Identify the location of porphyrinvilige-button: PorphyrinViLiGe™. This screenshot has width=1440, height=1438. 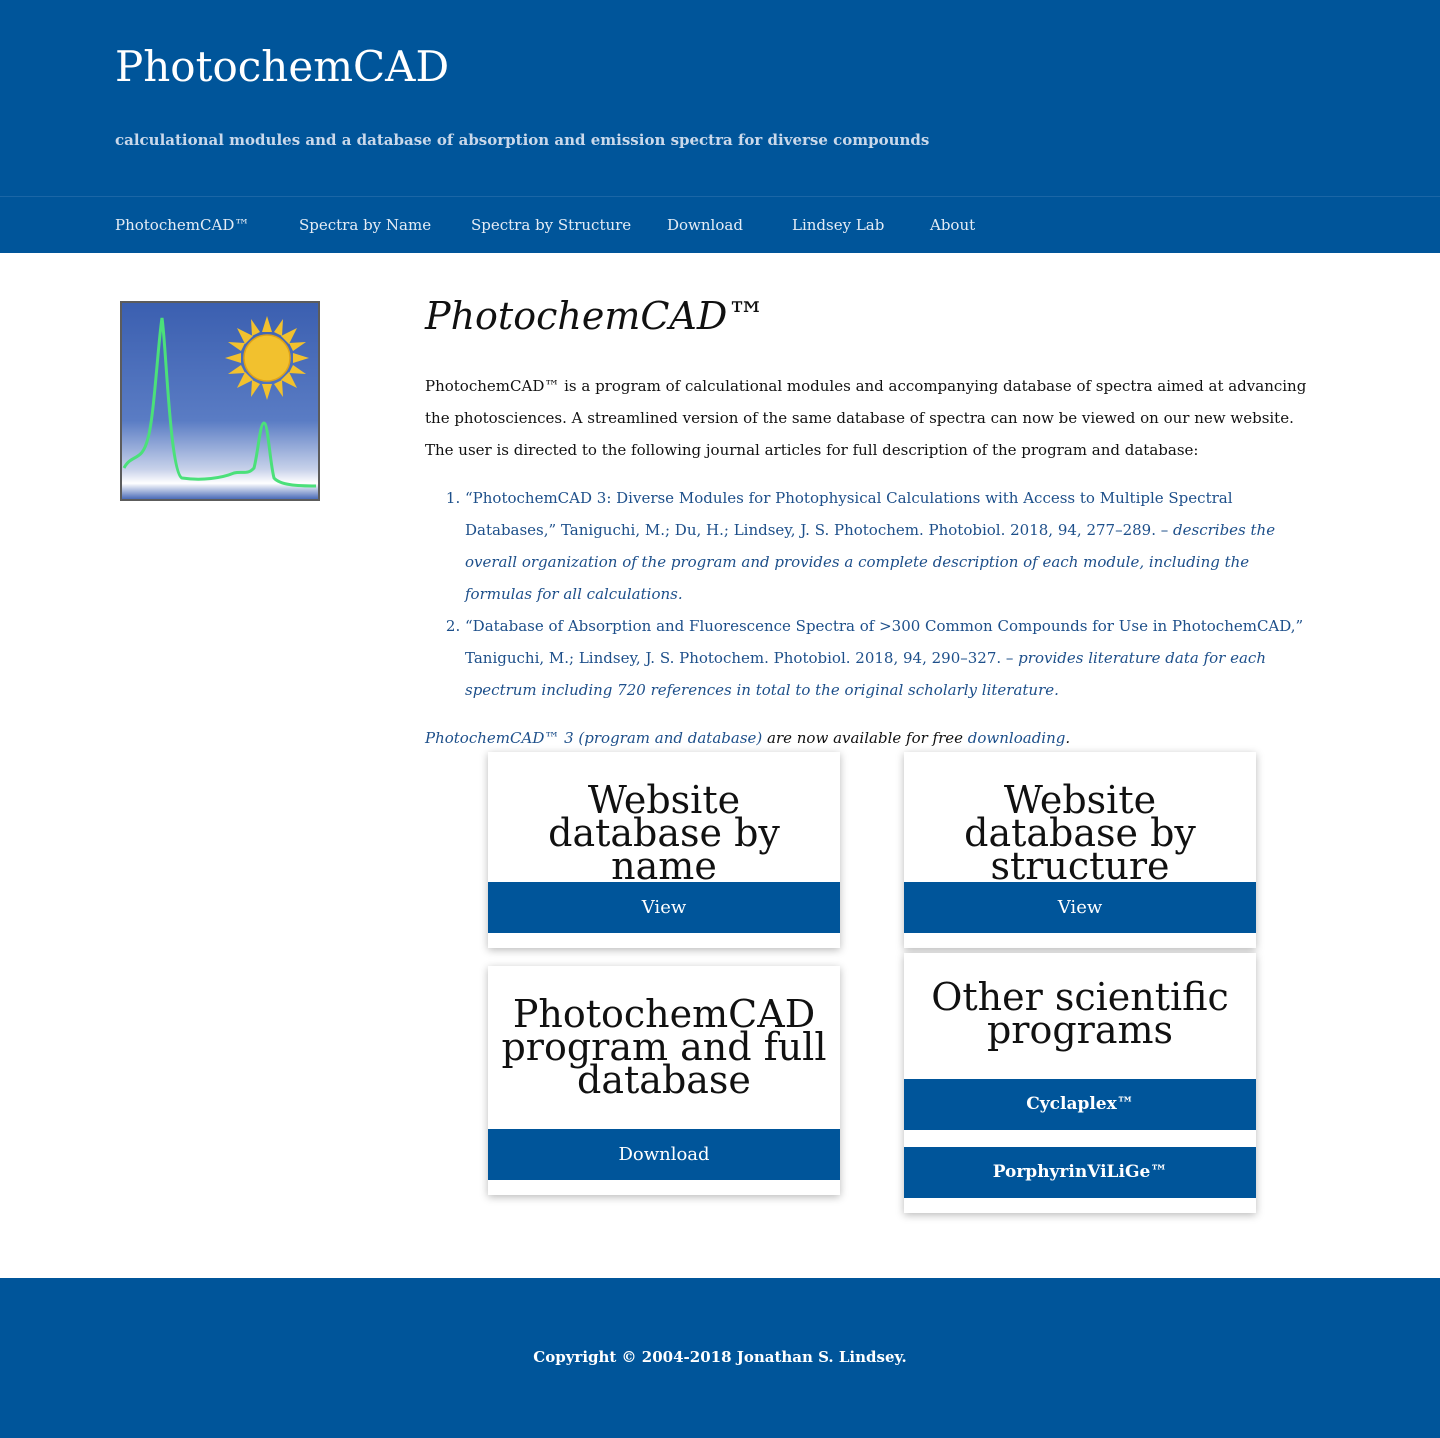
(1080, 1172).